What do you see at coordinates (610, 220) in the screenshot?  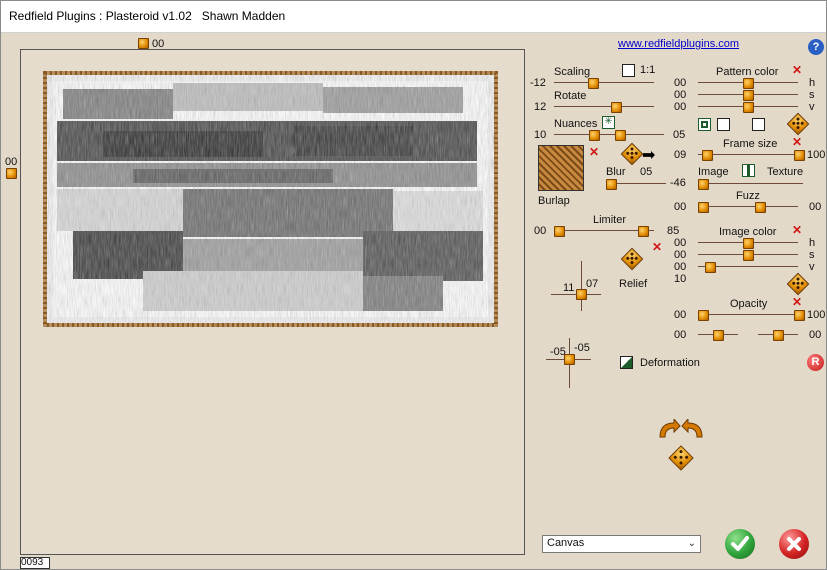 I see `limiter-label: Limiter` at bounding box center [610, 220].